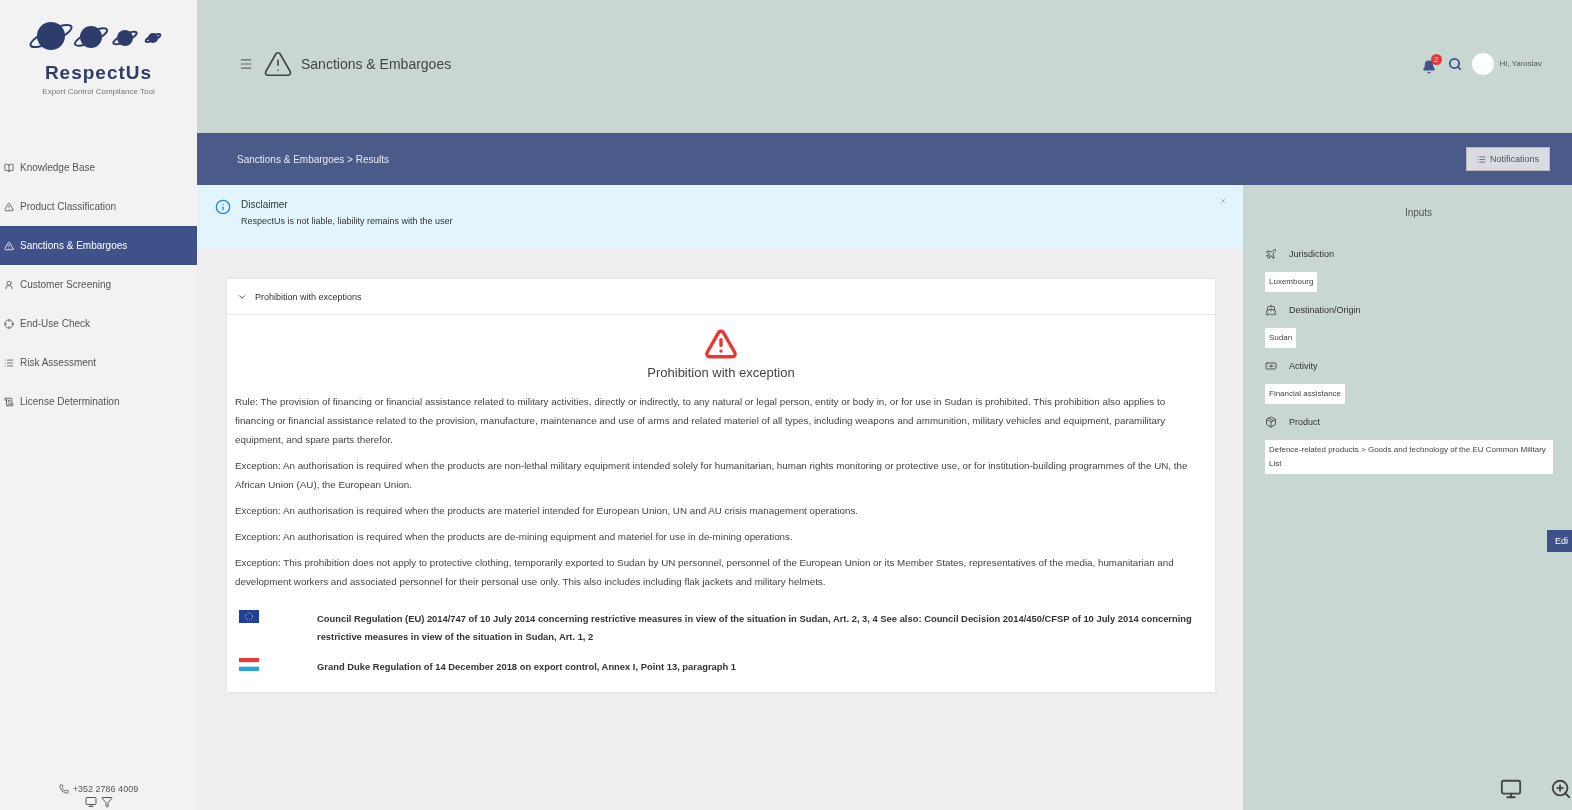 This screenshot has height=810, width=1572. Describe the element at coordinates (98, 91) in the screenshot. I see `brand-tagline: Export Control Compliance Tool` at that location.